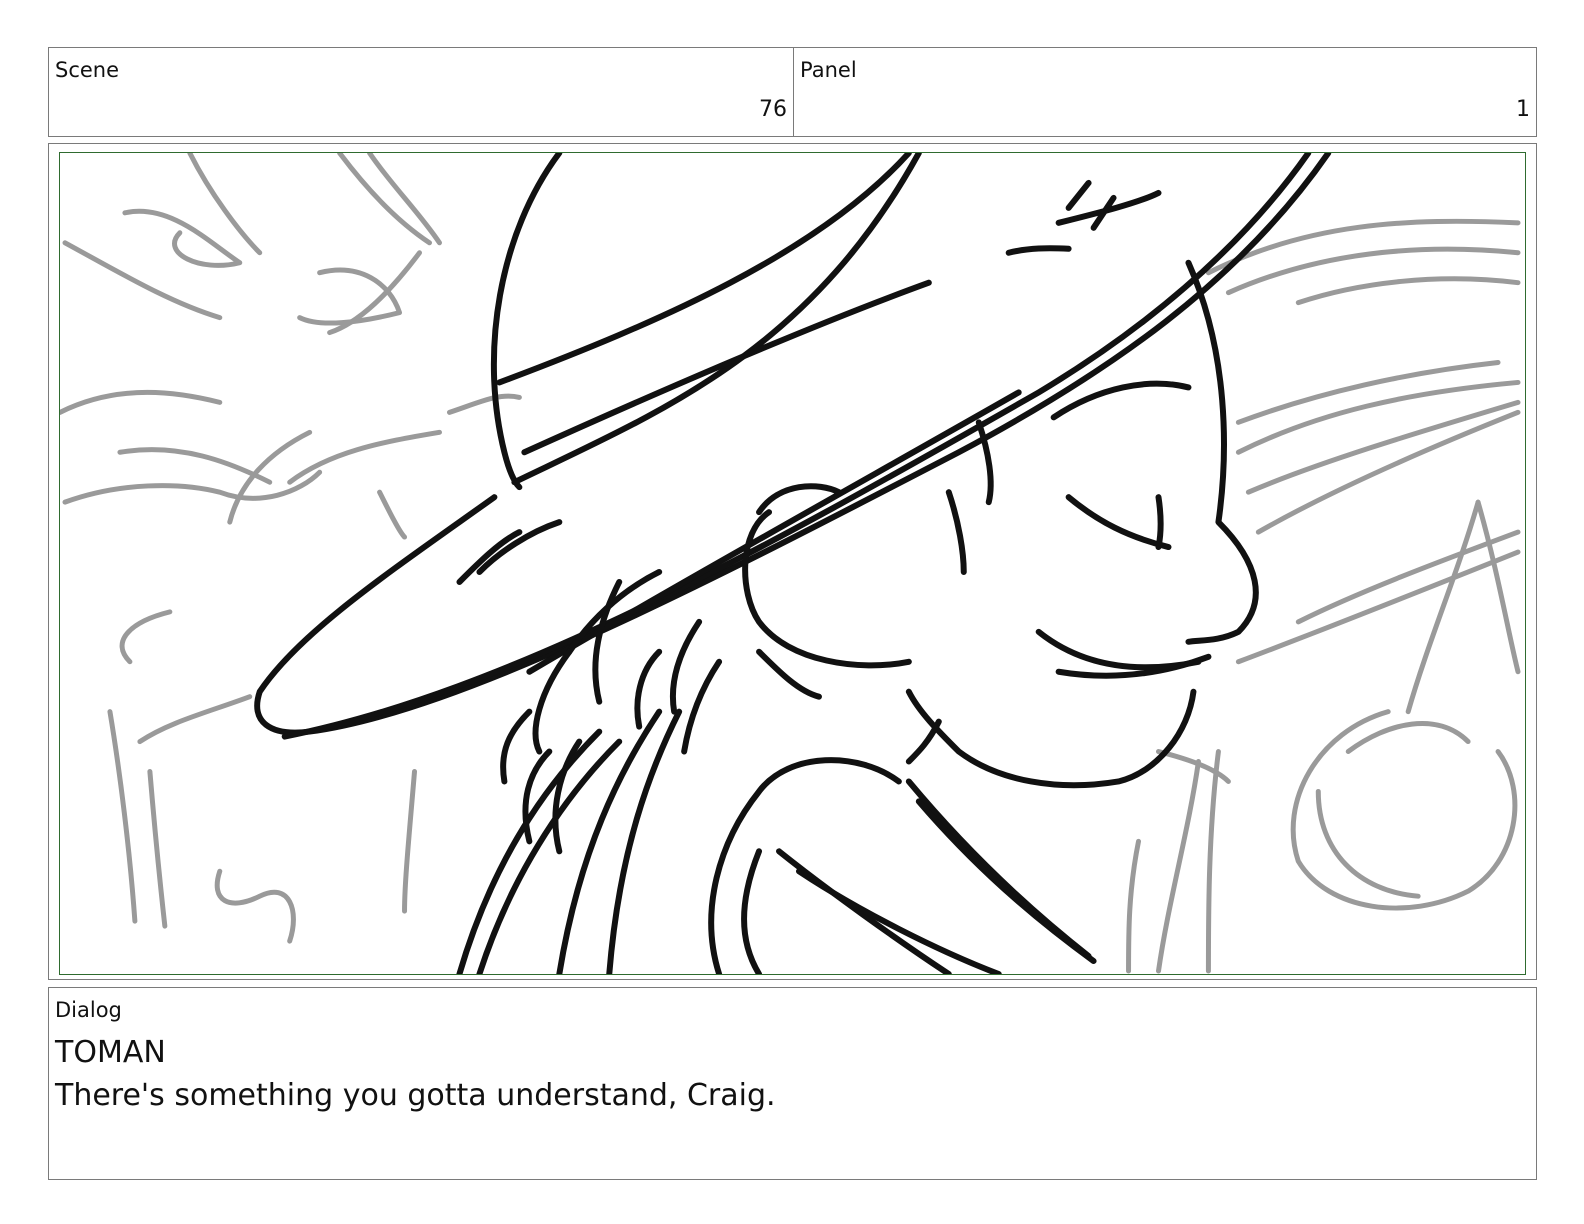 This screenshot has width=1584, height=1224. I want to click on panel-label: Panel, so click(828, 70).